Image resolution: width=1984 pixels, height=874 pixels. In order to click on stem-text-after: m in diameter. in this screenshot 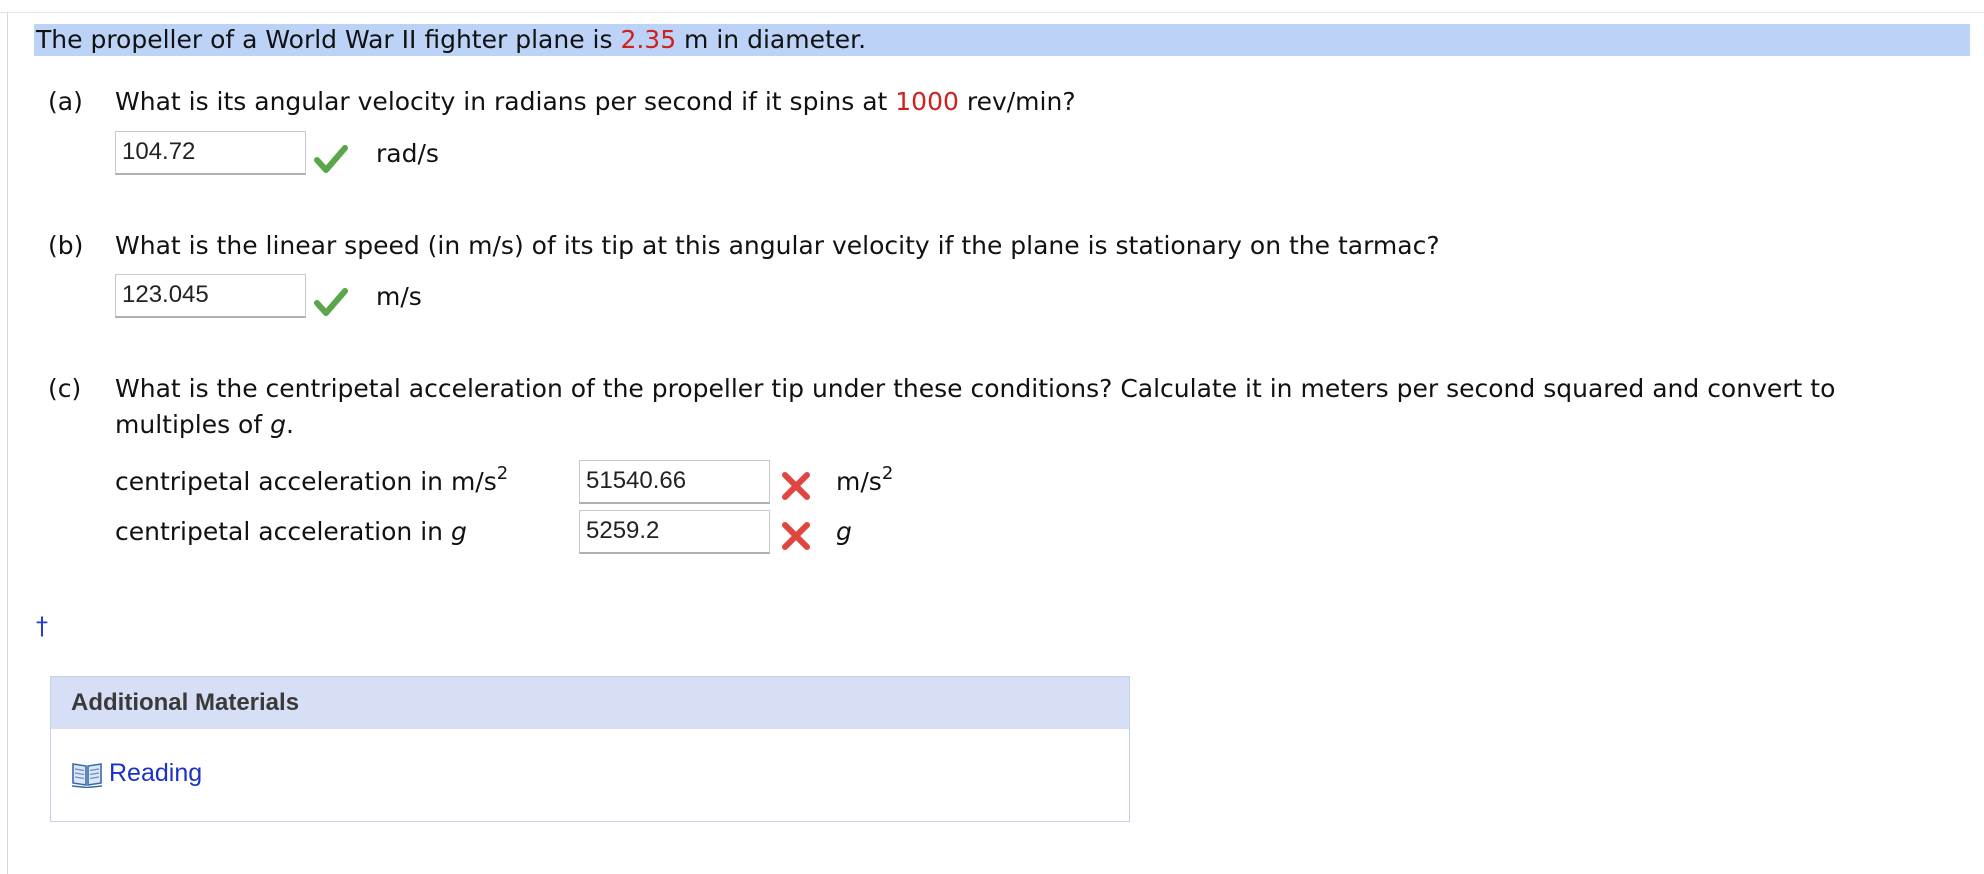, I will do `click(771, 39)`.